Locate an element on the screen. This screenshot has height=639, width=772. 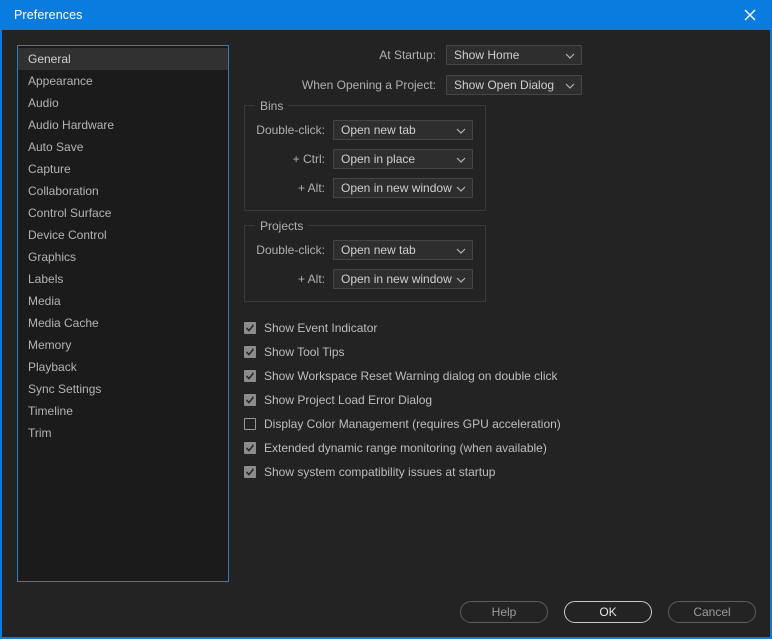
checkbox-display-color-management is located at coordinates (250, 424).